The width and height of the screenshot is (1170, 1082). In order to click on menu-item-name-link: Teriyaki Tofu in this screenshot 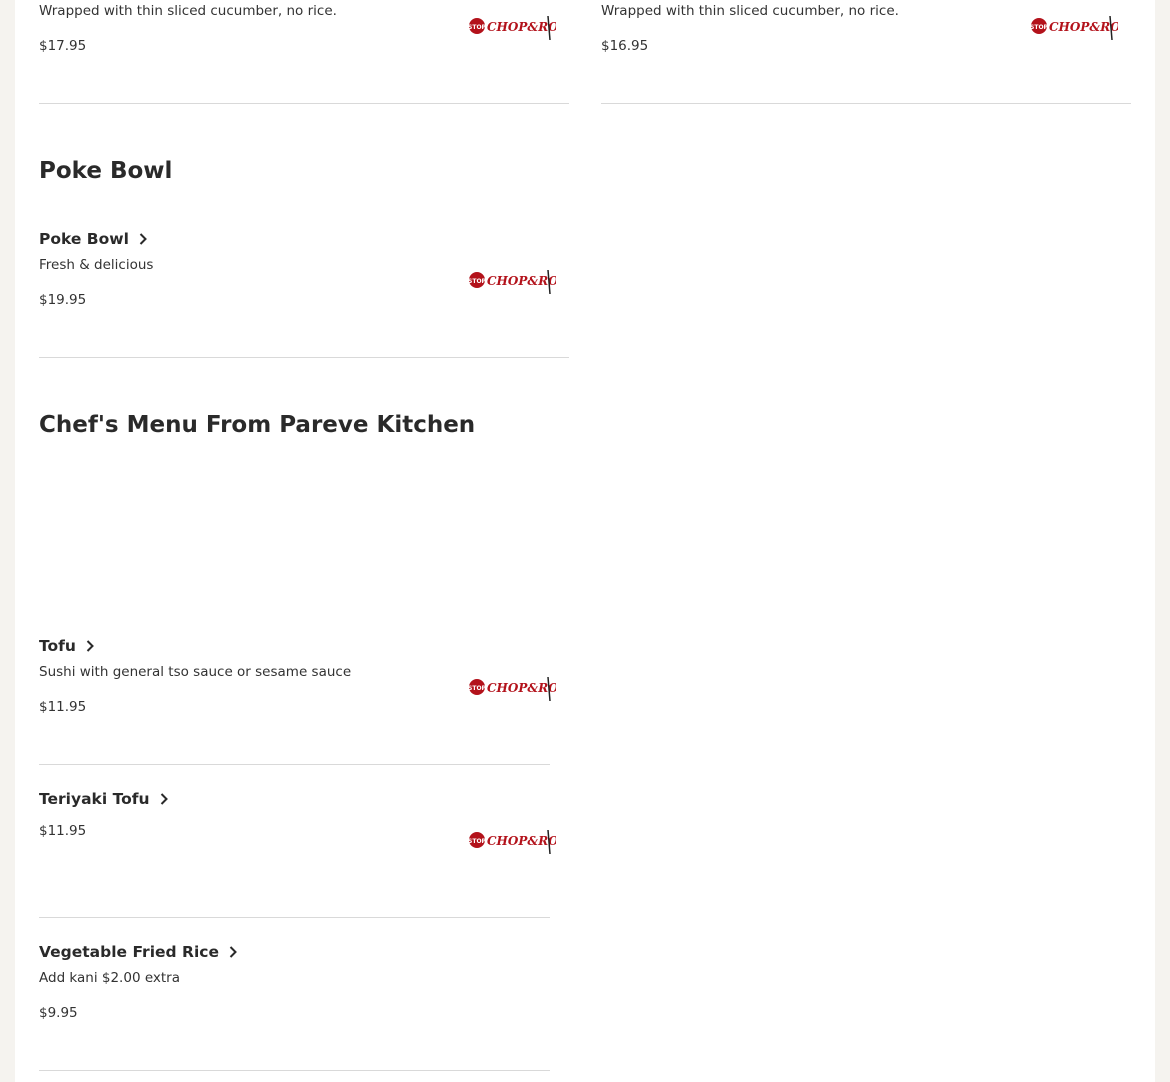, I will do `click(103, 798)`.